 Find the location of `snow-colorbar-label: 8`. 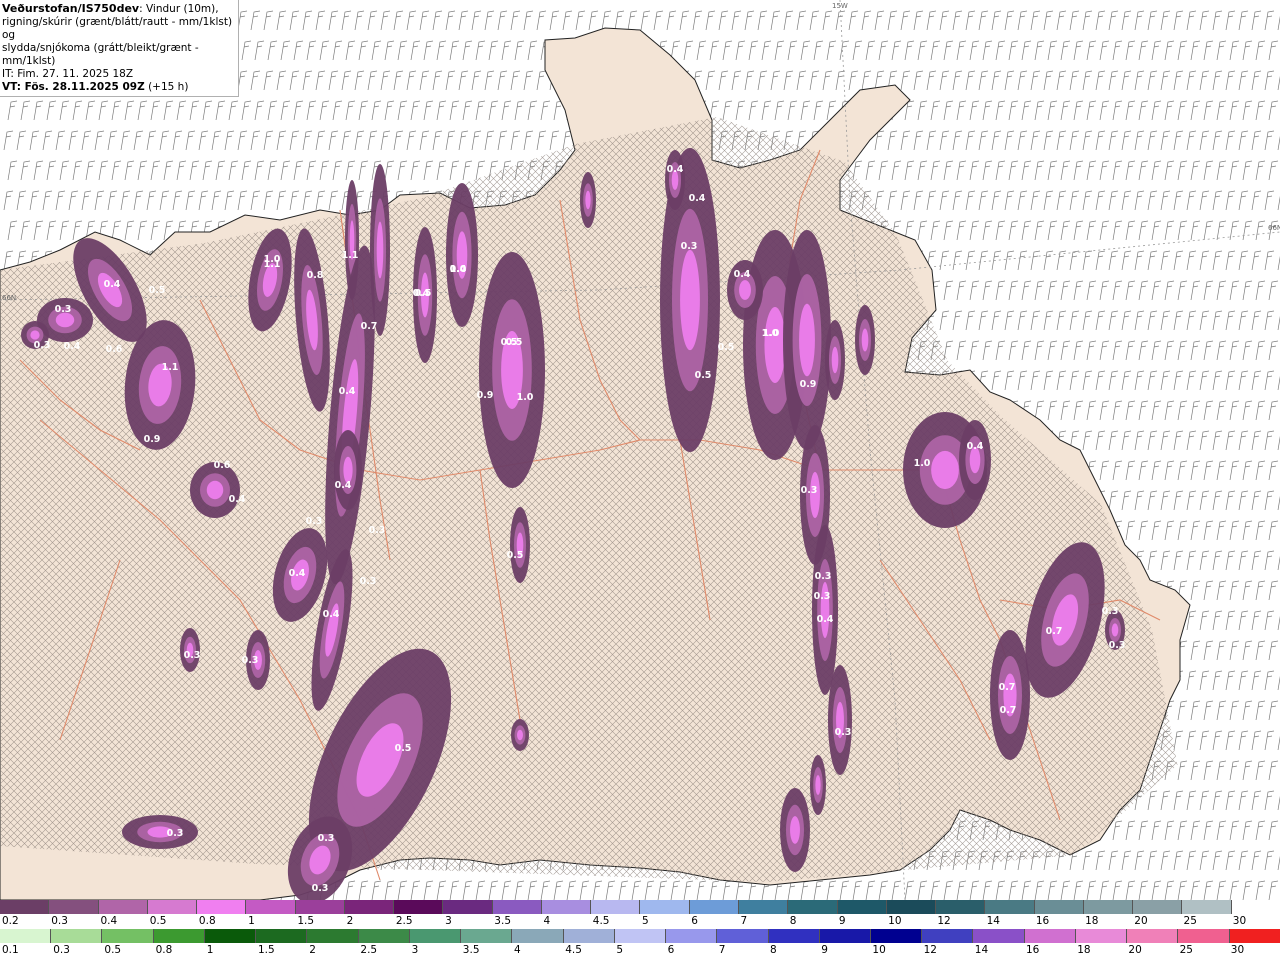

snow-colorbar-label: 8 is located at coordinates (793, 921).